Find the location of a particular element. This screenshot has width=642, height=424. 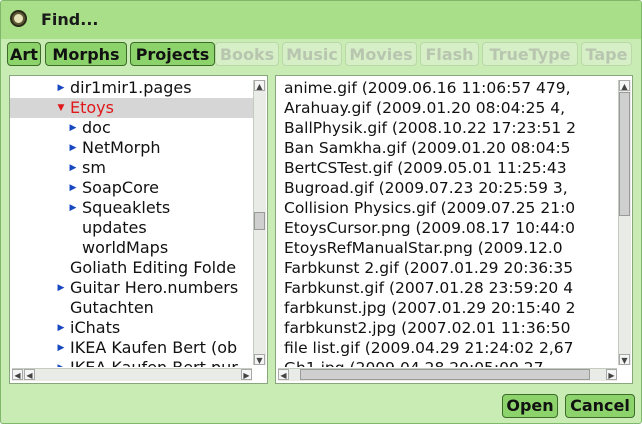

tree-item: ▶ Guitar Hero.numbers is located at coordinates (131, 288).